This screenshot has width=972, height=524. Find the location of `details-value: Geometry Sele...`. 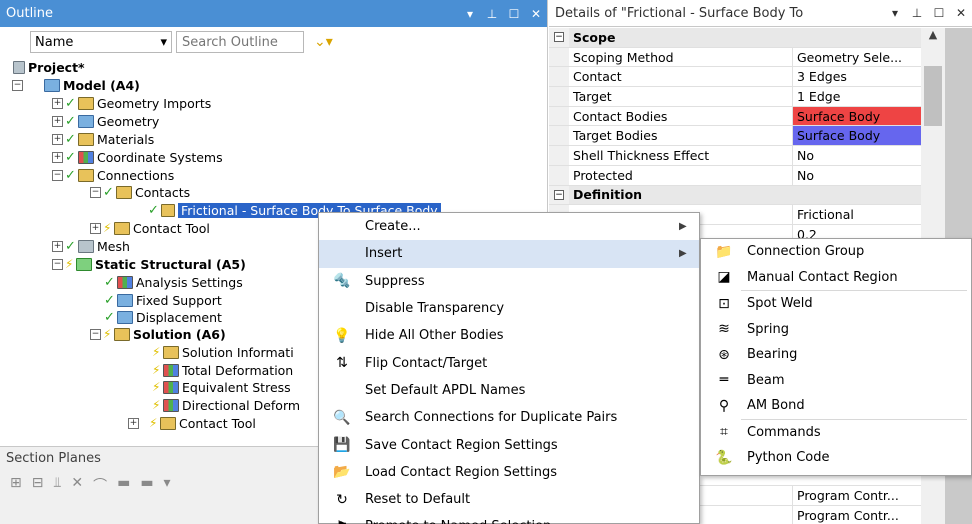

details-value: Geometry Sele... is located at coordinates (857, 57).